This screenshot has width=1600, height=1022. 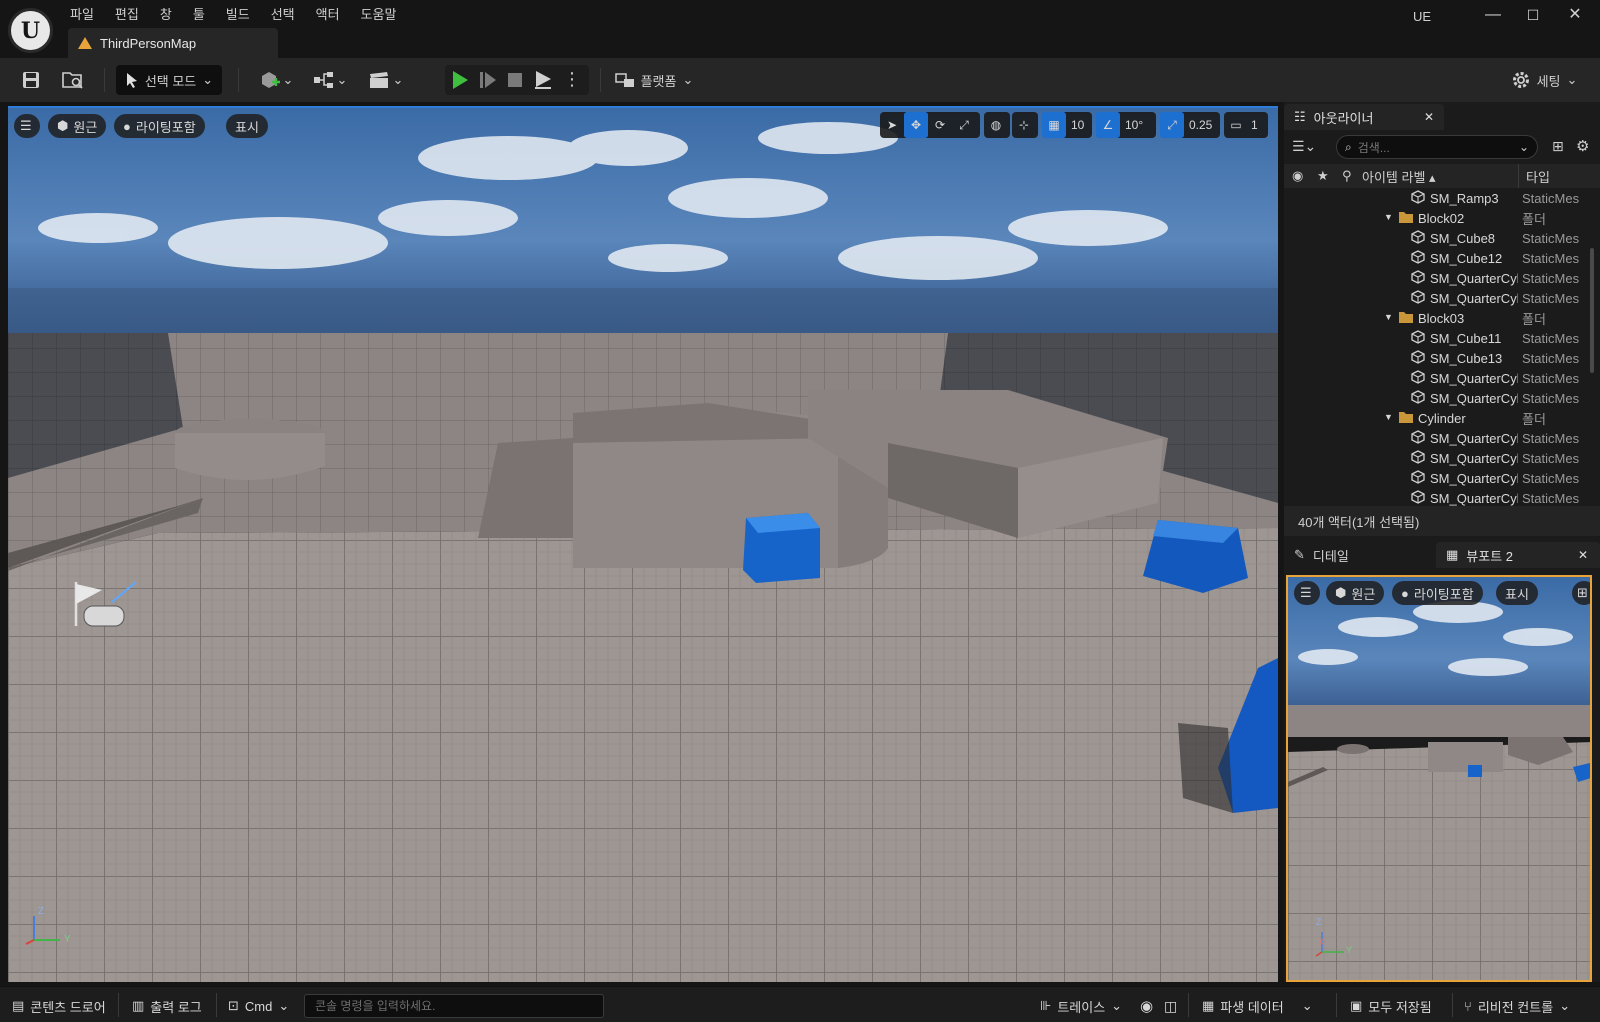 I want to click on scale-snap: ⤢ 0.25, so click(x=1190, y=125).